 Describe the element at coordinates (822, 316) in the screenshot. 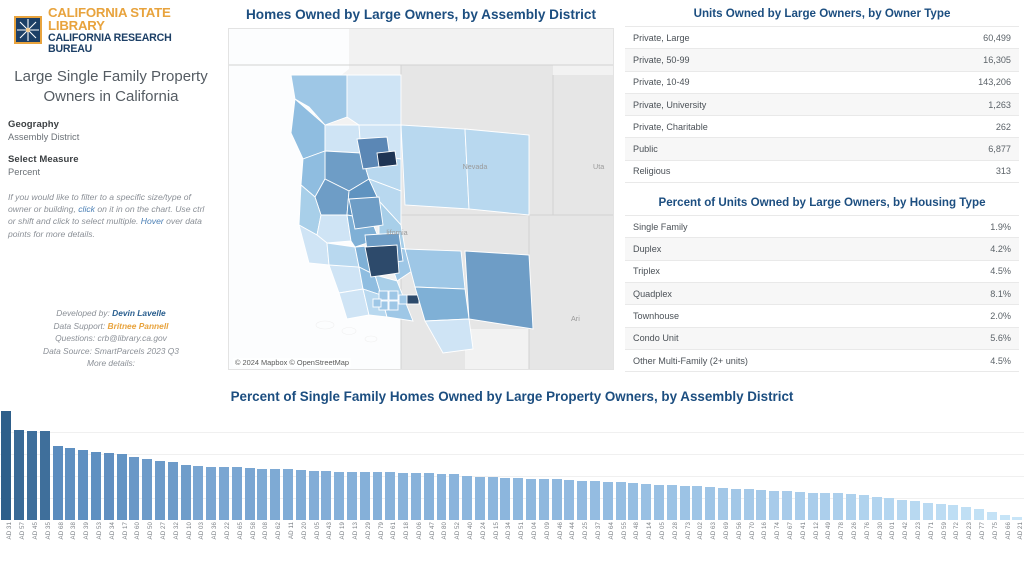

I see `table-row: Townhouse 2.0%` at that location.